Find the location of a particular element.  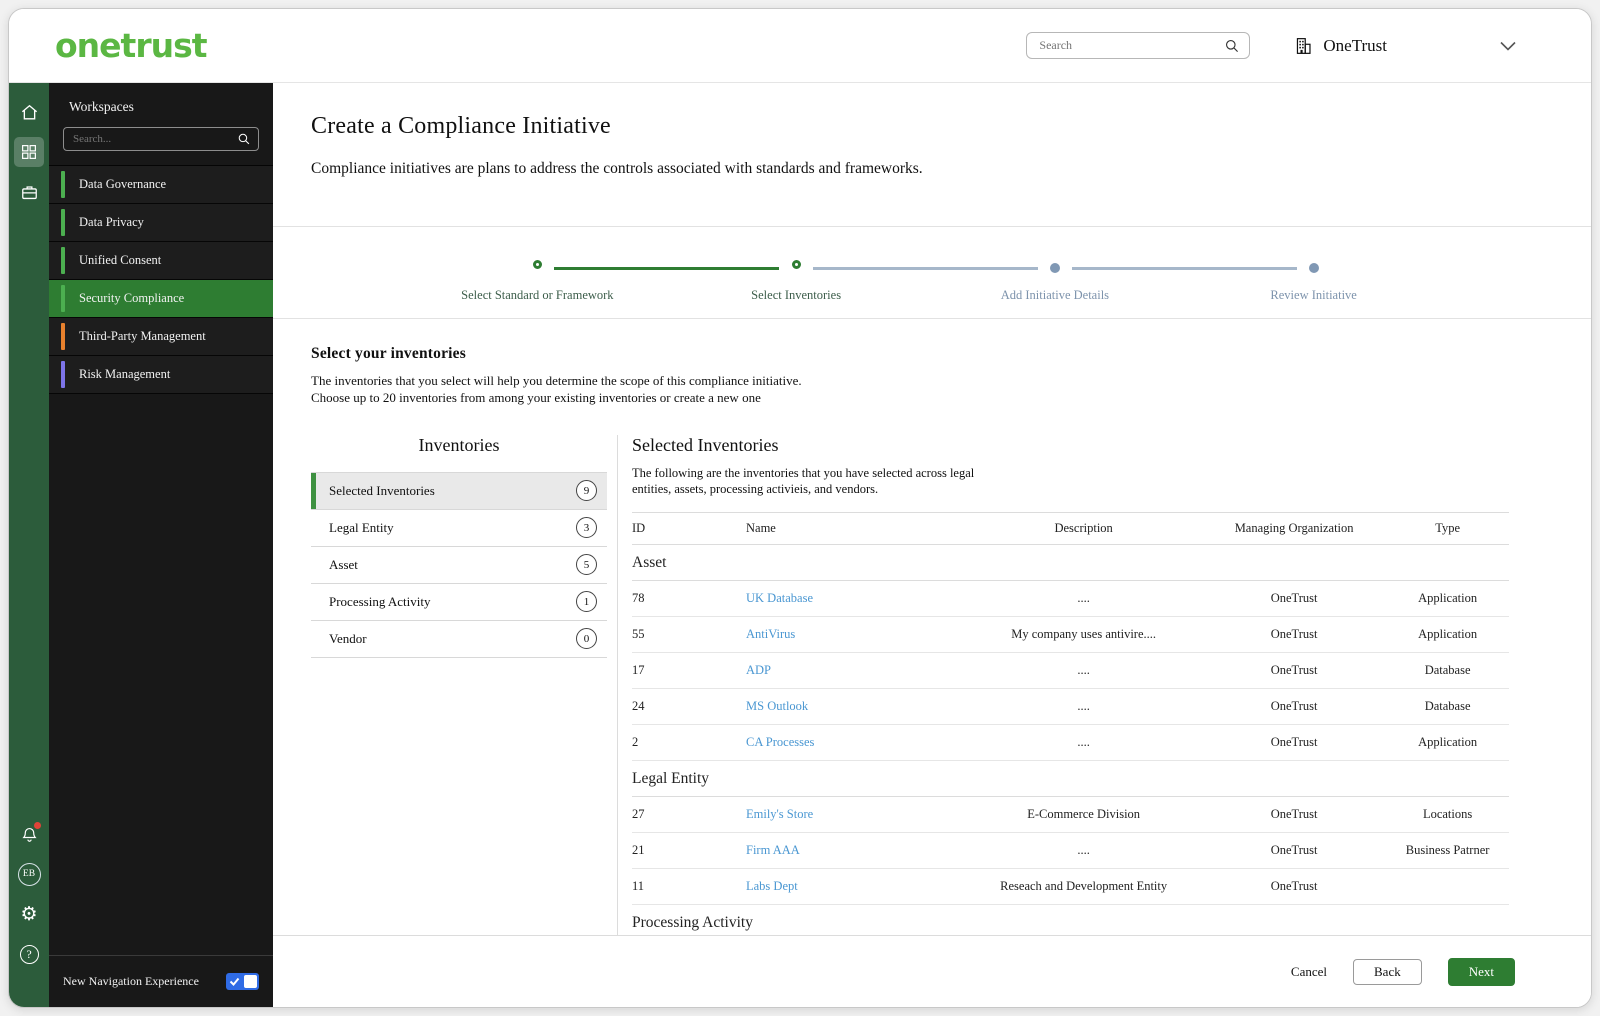

sidebar-item-unified-consent: Unified Consent is located at coordinates (161, 261).